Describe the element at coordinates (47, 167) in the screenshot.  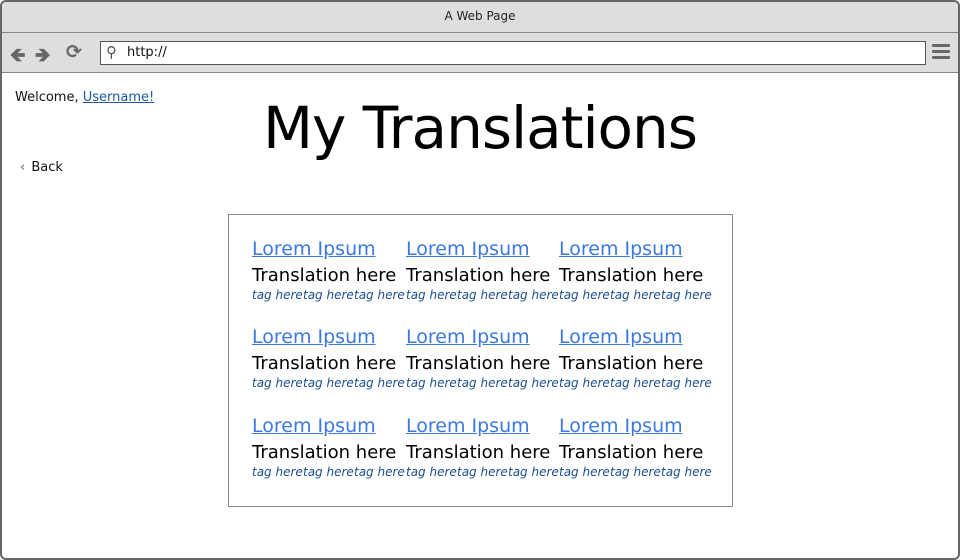
I see `back-label: Back` at that location.